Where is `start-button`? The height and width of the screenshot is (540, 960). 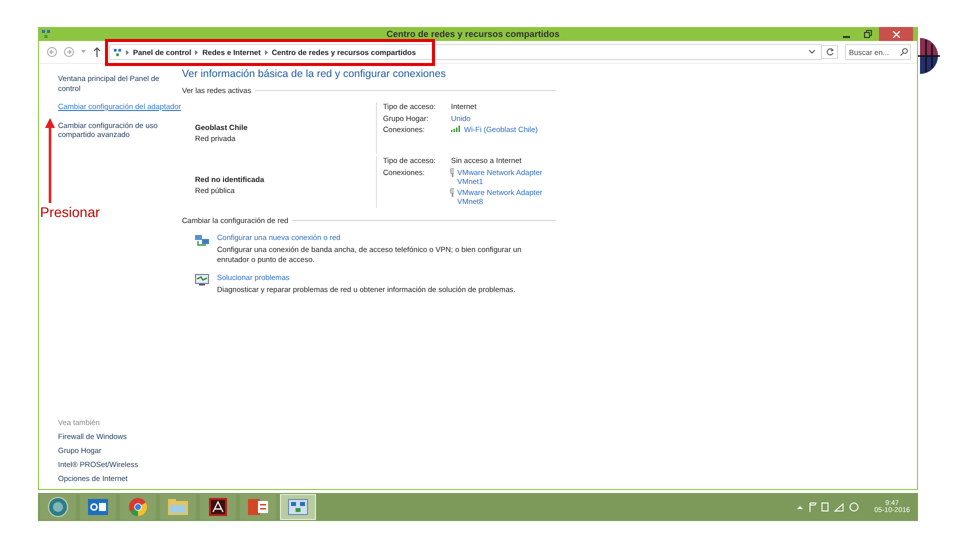 start-button is located at coordinates (58, 507).